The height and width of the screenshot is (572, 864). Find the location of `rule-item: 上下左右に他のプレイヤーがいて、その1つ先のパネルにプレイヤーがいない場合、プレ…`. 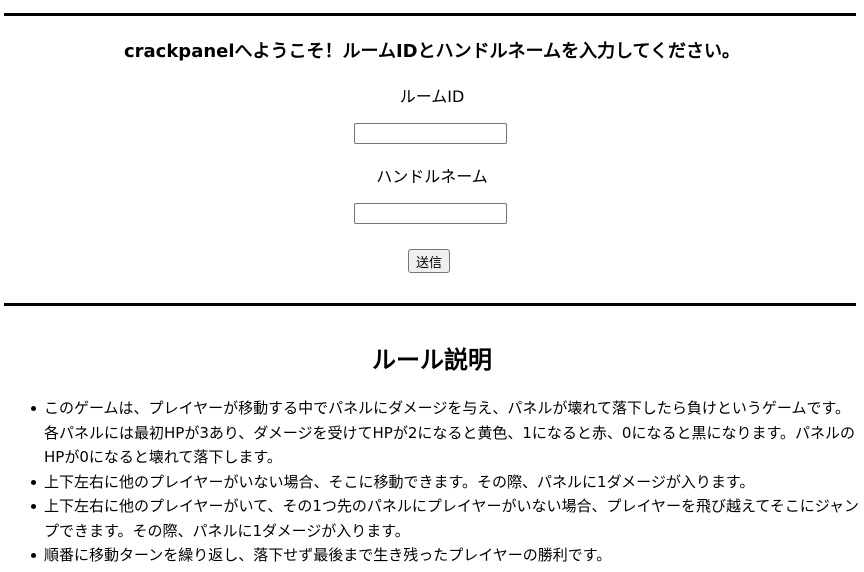

rule-item: 上下左右に他のプレイヤーがいて、その1つ先のパネルにプレイヤーがいない場合、プレ… is located at coordinates (446, 518).